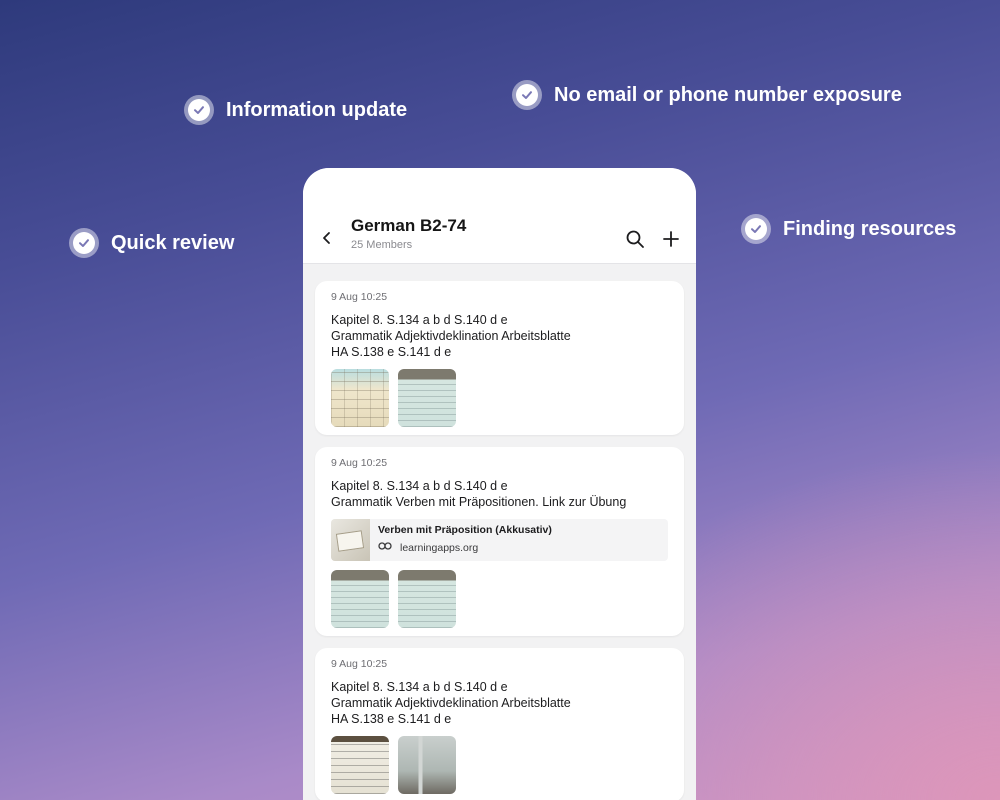  I want to click on feature-information-update: Information update, so click(295, 110).